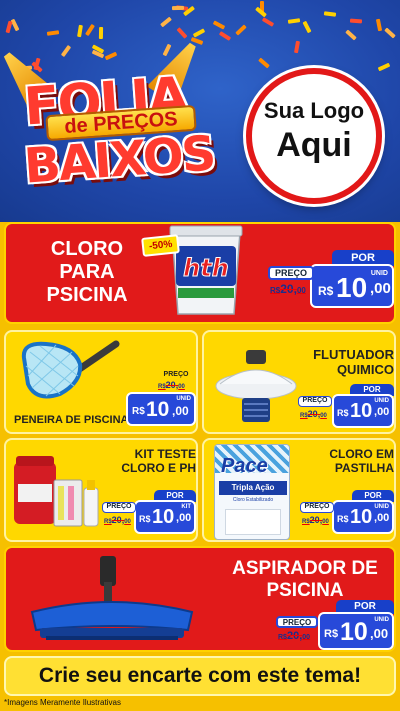 The image size is (400, 711). I want to click on discount-badge: -50%, so click(161, 245).